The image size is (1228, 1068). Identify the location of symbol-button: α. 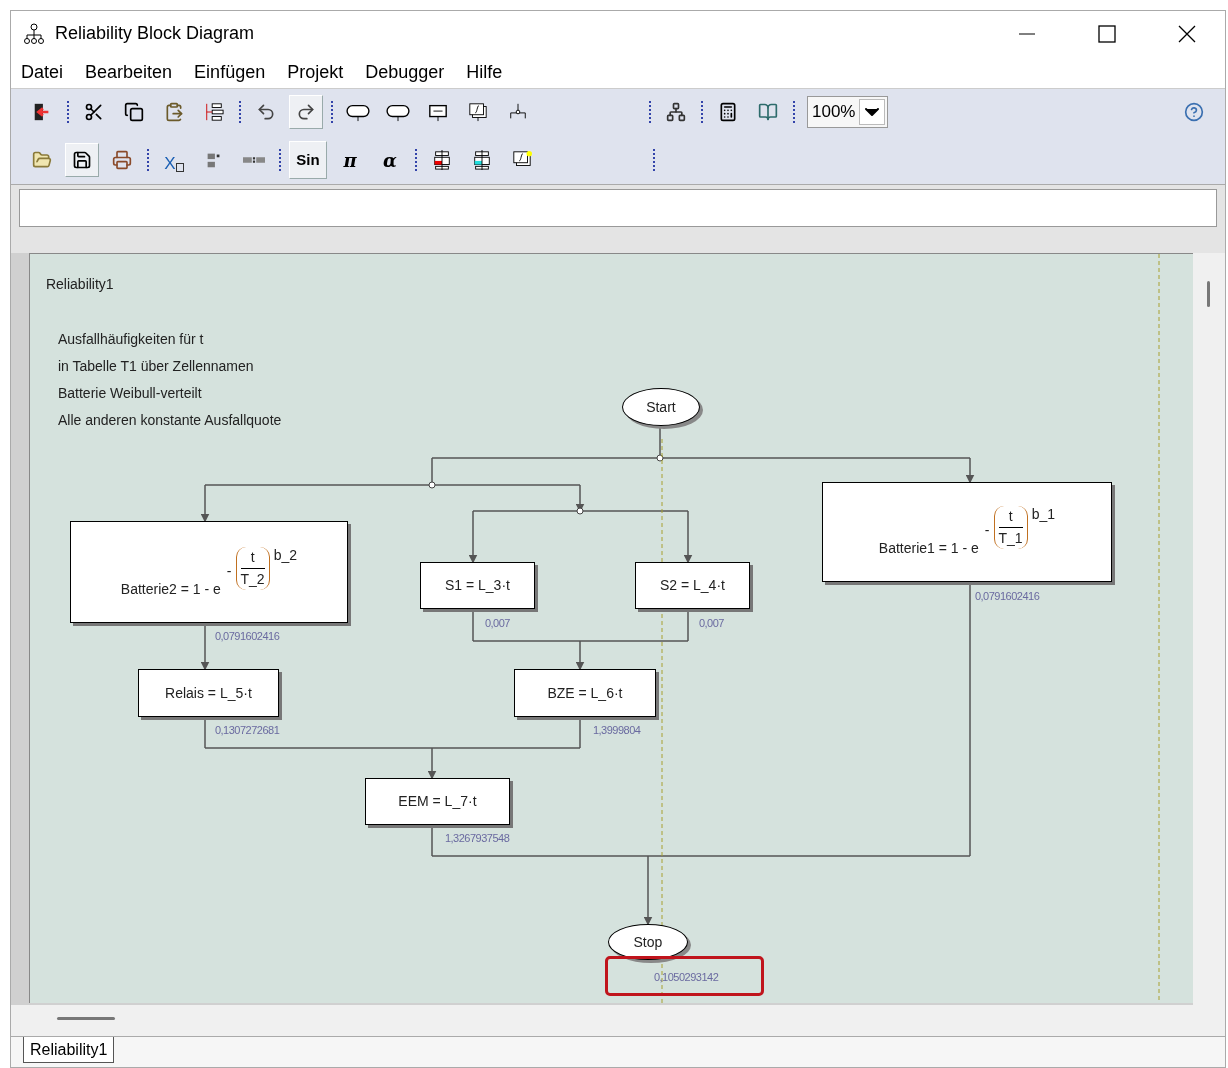
(390, 160).